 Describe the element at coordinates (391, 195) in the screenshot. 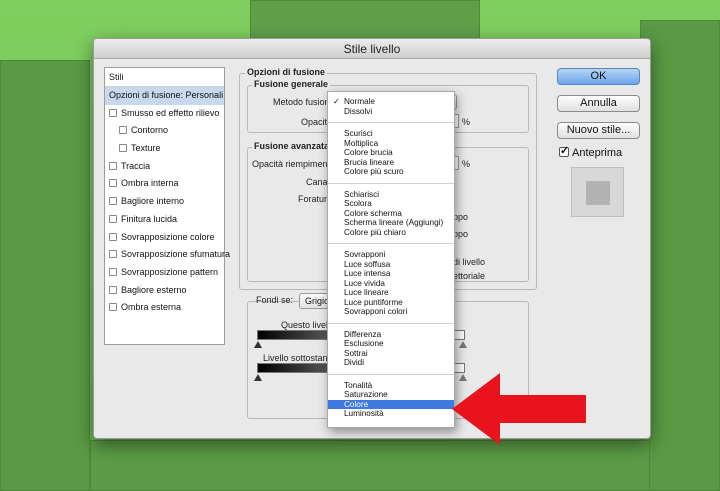

I see `blend-mode-option: Schiarisci` at that location.